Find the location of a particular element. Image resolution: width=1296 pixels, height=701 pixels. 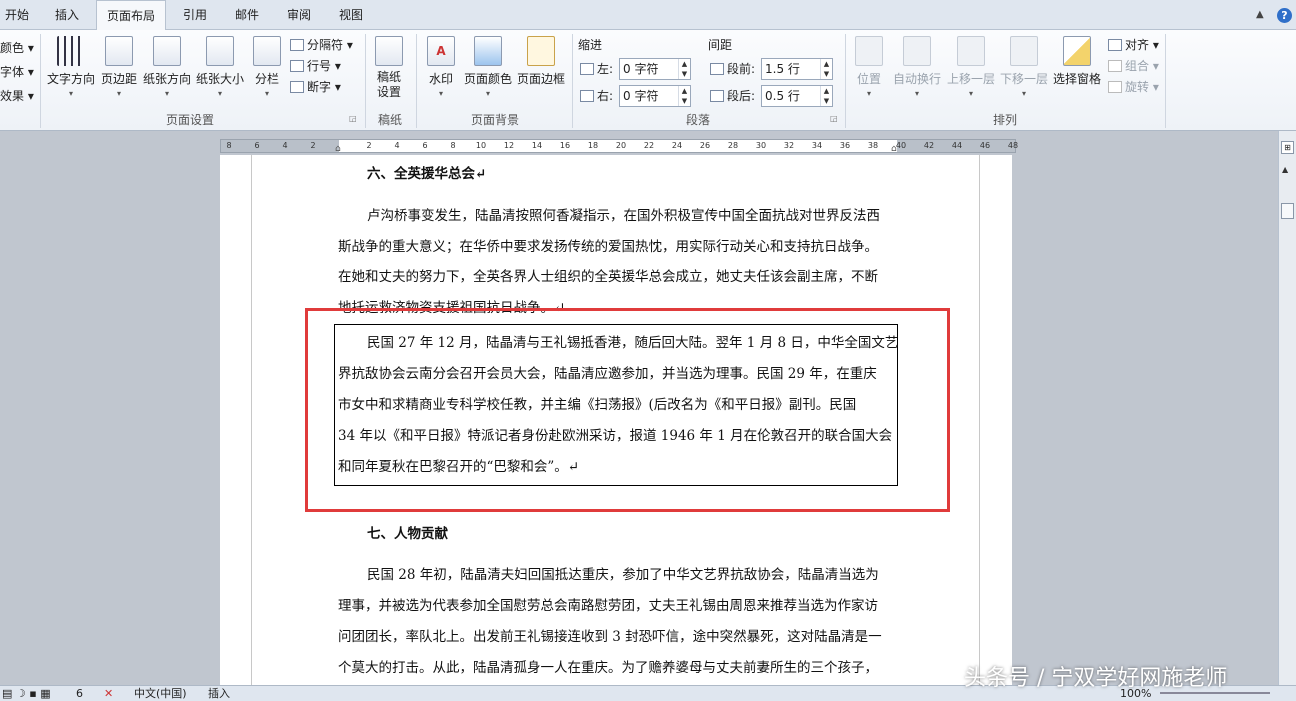

paragraph-line: 斯战争的重大意义；在华侨中要求发扬传统的爱国热忱，用实际行动关心和支持抗日战争。 is located at coordinates (608, 247).